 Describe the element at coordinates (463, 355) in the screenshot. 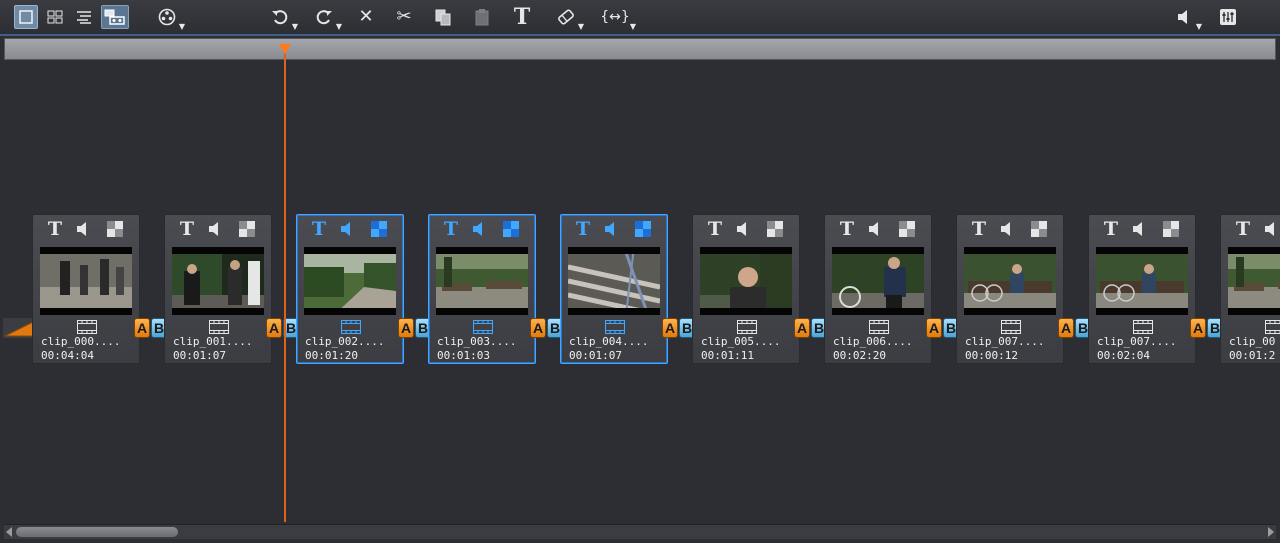

I see `clip-duration: 00:01:03` at that location.